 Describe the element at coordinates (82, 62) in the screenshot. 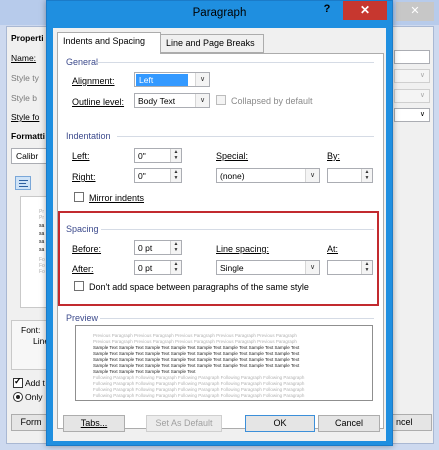

I see `general-section-title: General` at that location.